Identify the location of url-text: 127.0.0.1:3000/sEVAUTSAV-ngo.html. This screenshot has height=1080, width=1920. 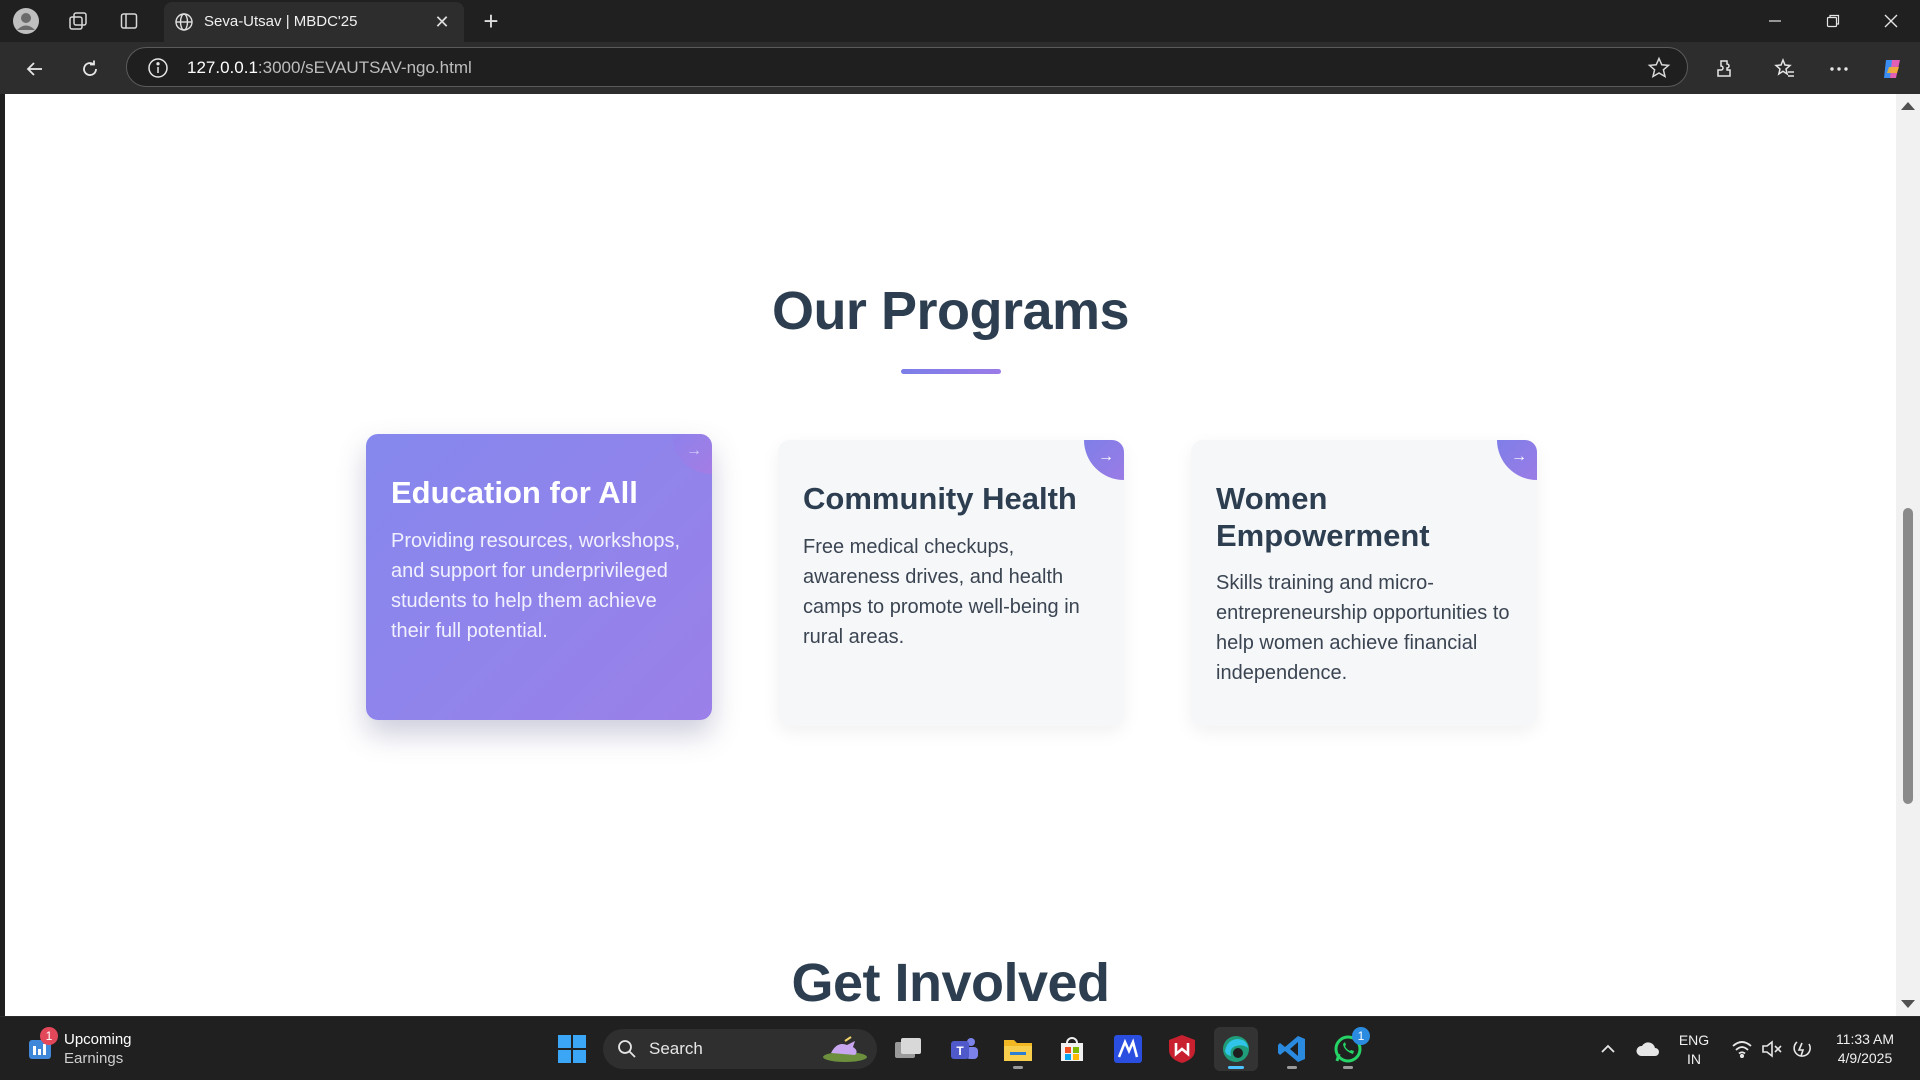
(329, 68).